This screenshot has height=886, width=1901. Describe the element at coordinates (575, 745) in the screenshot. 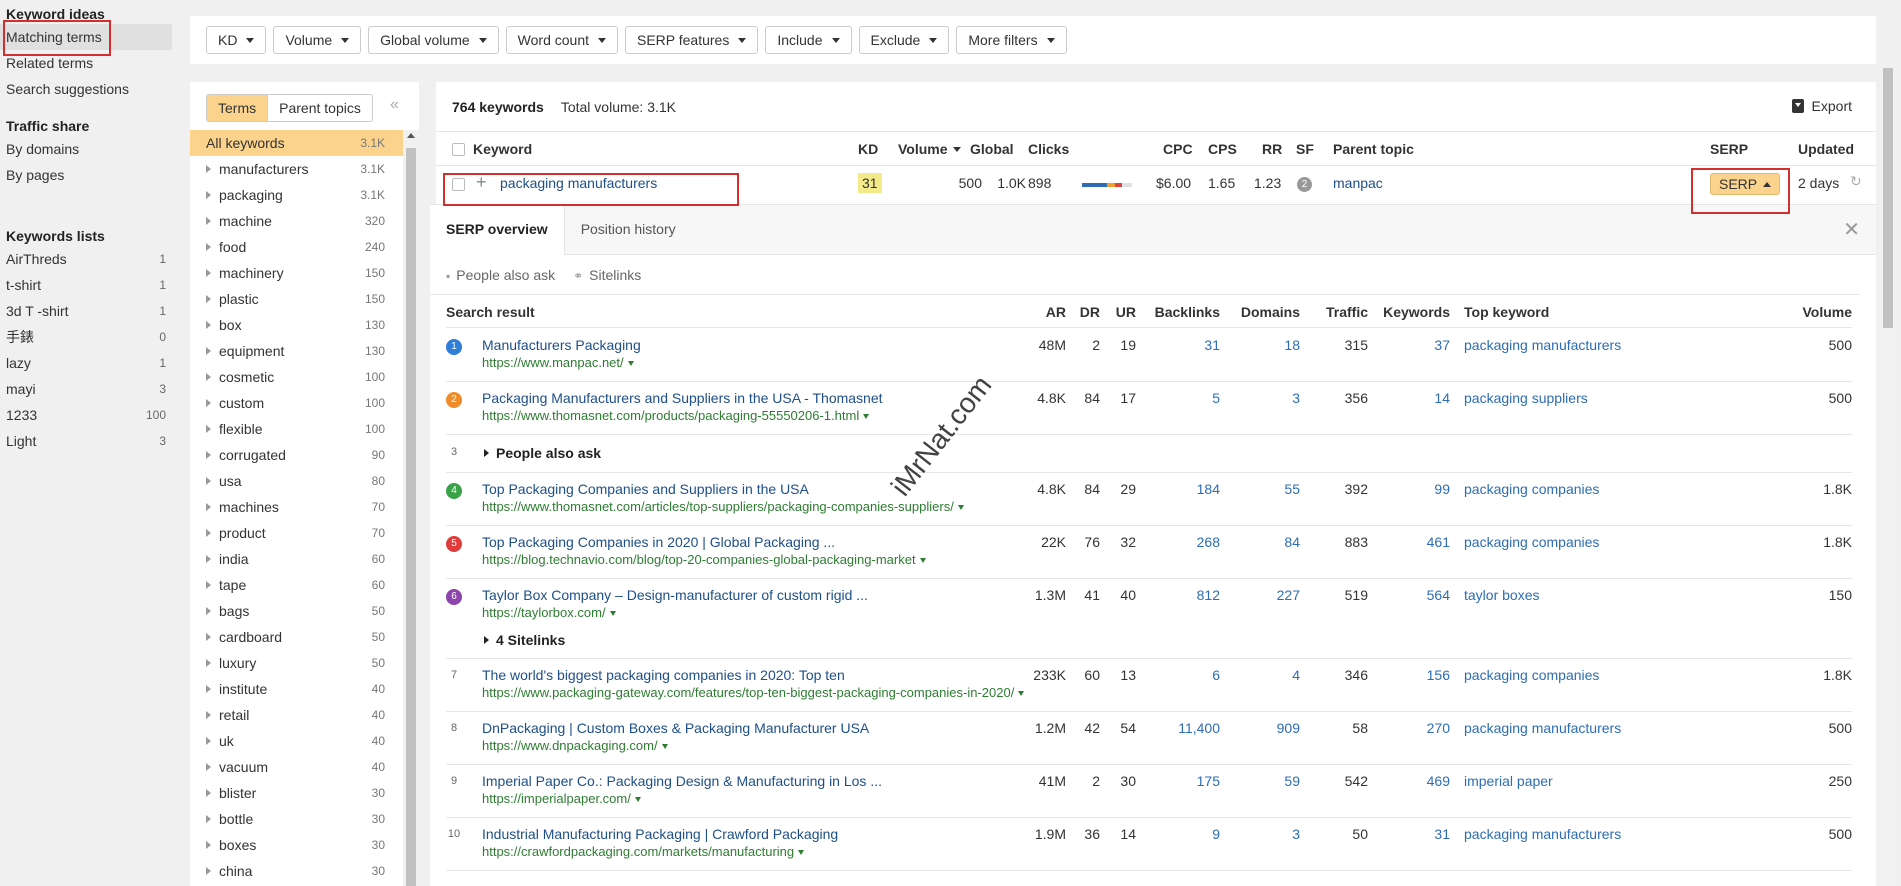

I see `result-url-link: https://www.dnpackaging.com/` at that location.